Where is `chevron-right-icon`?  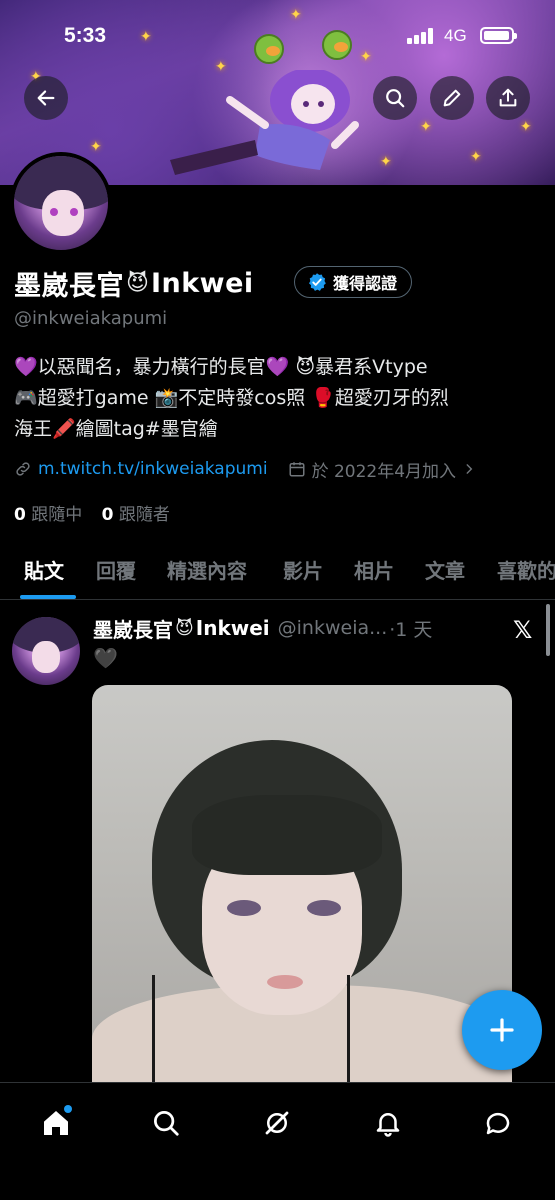 chevron-right-icon is located at coordinates (469, 469).